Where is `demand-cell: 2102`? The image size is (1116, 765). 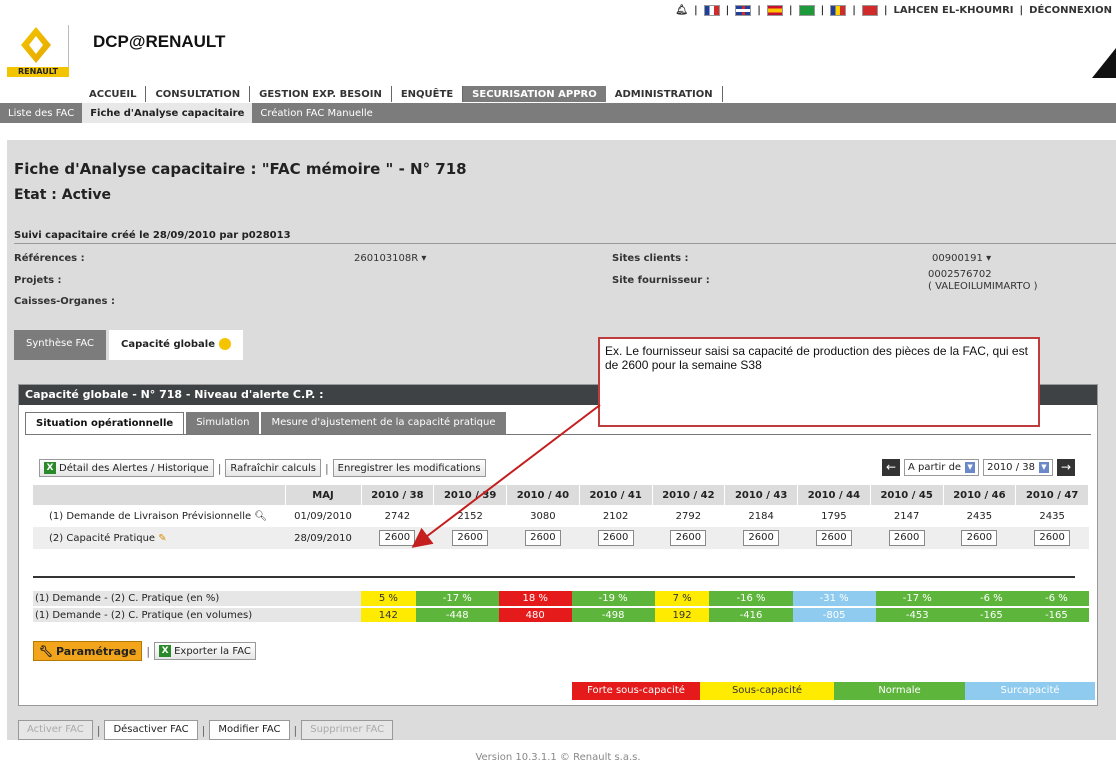 demand-cell: 2102 is located at coordinates (615, 516).